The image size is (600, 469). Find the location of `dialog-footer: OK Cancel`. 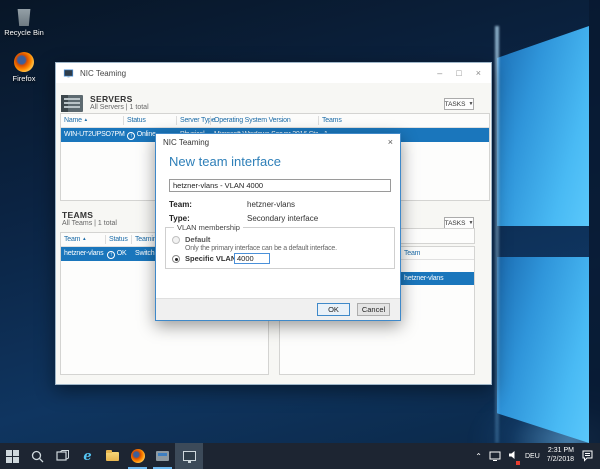

dialog-footer: OK Cancel is located at coordinates (278, 309).